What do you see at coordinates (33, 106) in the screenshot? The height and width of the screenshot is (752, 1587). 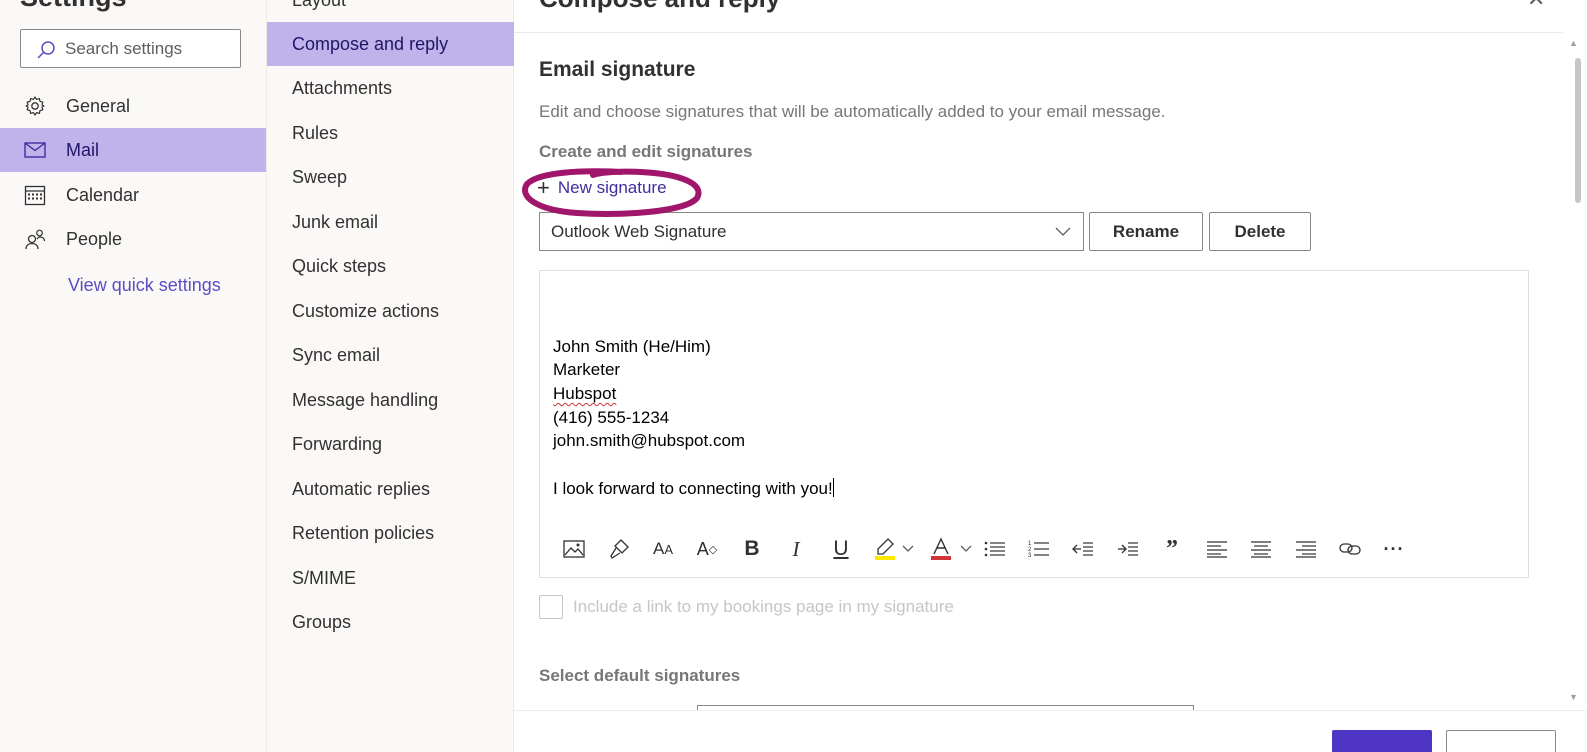 I see `gear-icon` at bounding box center [33, 106].